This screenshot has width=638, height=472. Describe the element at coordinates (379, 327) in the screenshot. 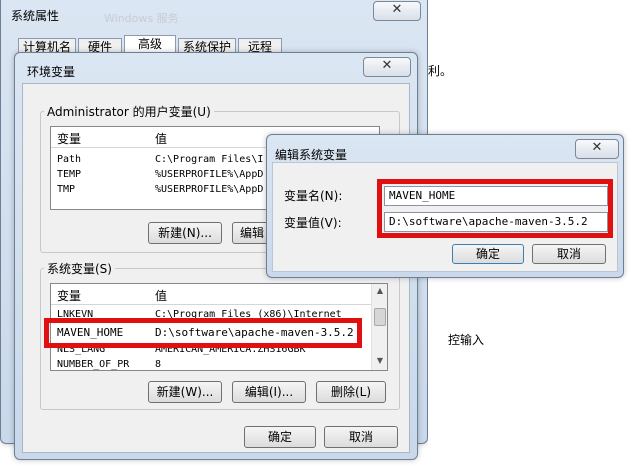

I see `system-variables-scrollbar: ▲ ▼` at that location.